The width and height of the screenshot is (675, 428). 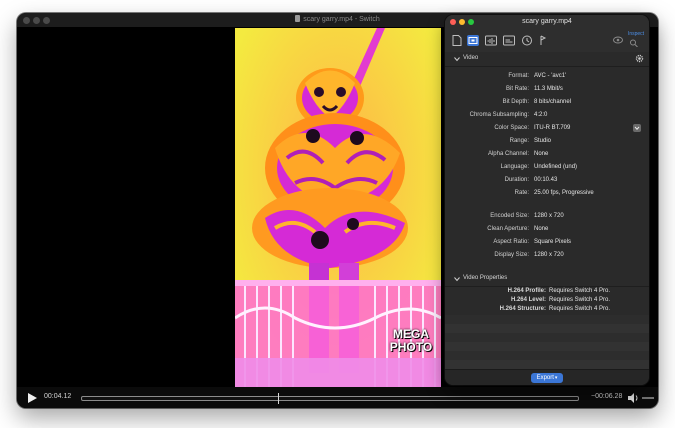 I want to click on info-row-color-space: Color Space: ITU-R BT.709, so click(x=547, y=128).